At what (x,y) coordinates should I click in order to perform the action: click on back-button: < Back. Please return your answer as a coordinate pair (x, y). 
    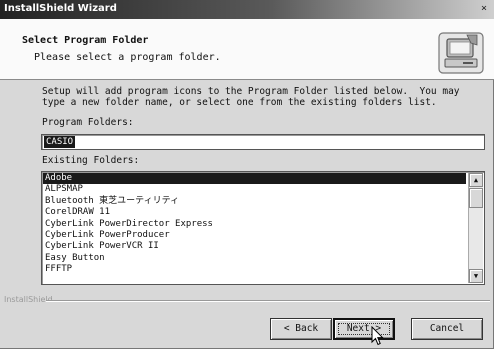
    Looking at the image, I should click on (301, 329).